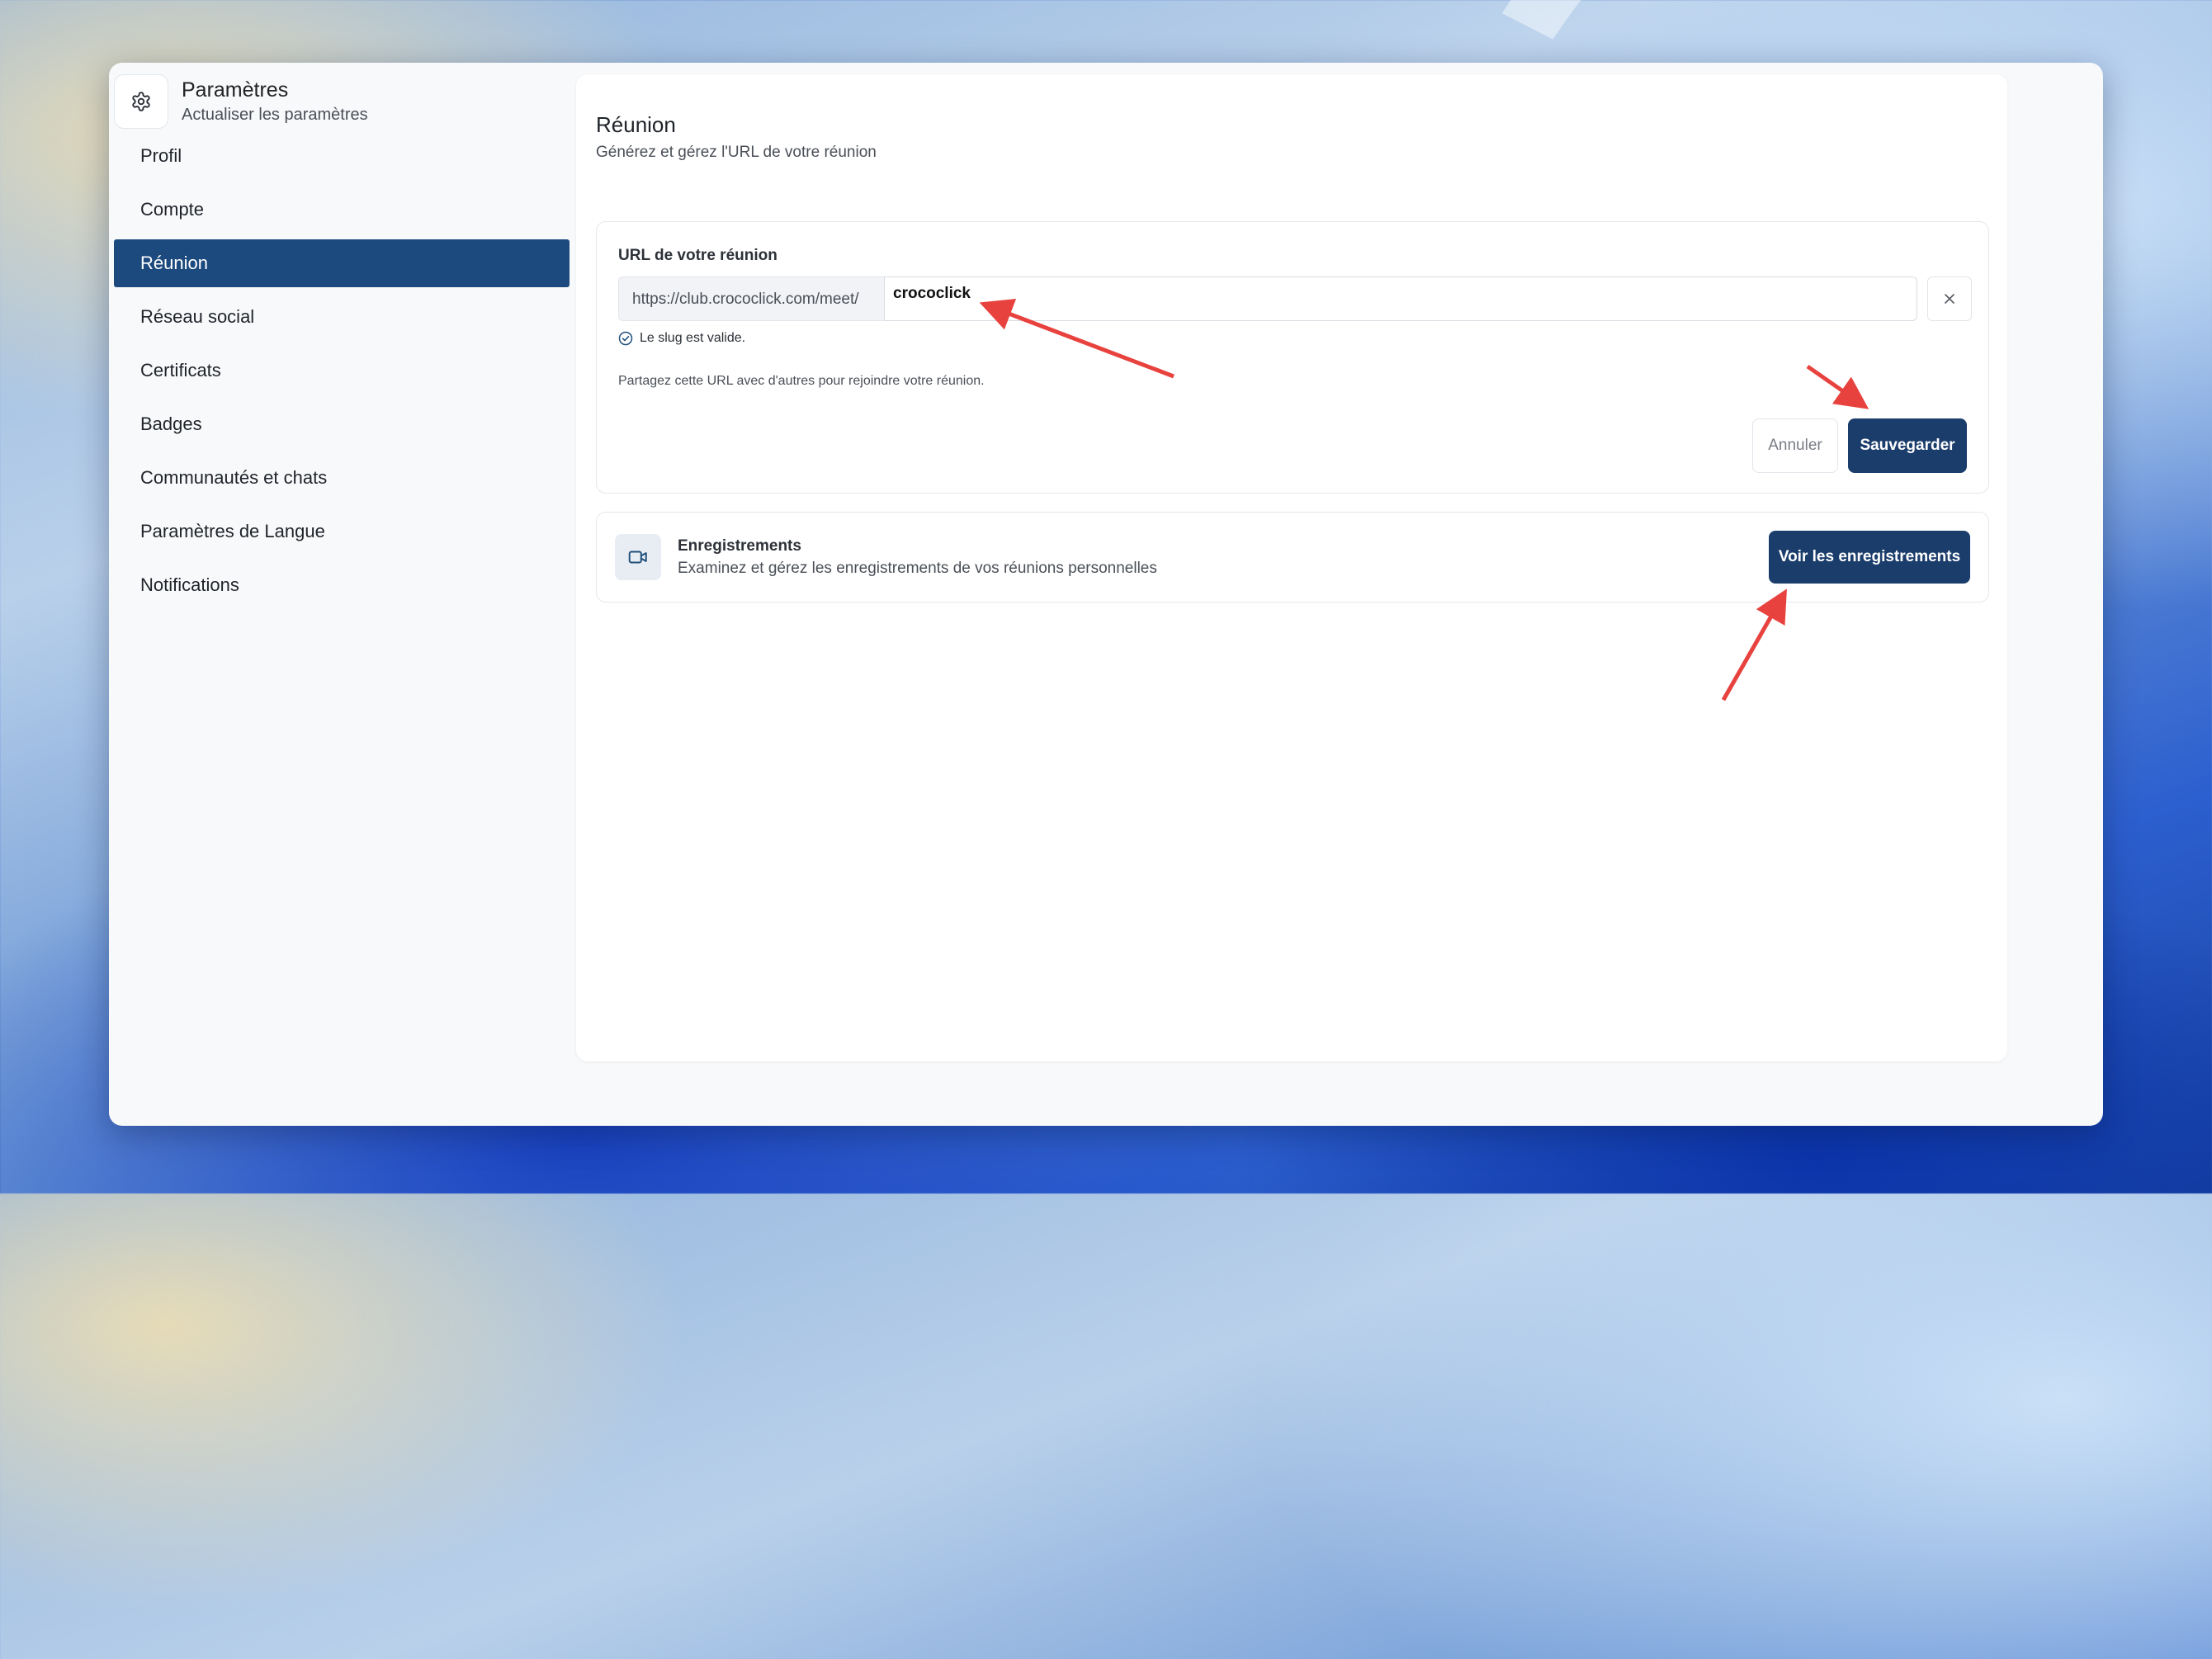 The height and width of the screenshot is (1659, 2212). What do you see at coordinates (342, 317) in the screenshot?
I see `sidebar-item-reseau-social: Réseau social` at bounding box center [342, 317].